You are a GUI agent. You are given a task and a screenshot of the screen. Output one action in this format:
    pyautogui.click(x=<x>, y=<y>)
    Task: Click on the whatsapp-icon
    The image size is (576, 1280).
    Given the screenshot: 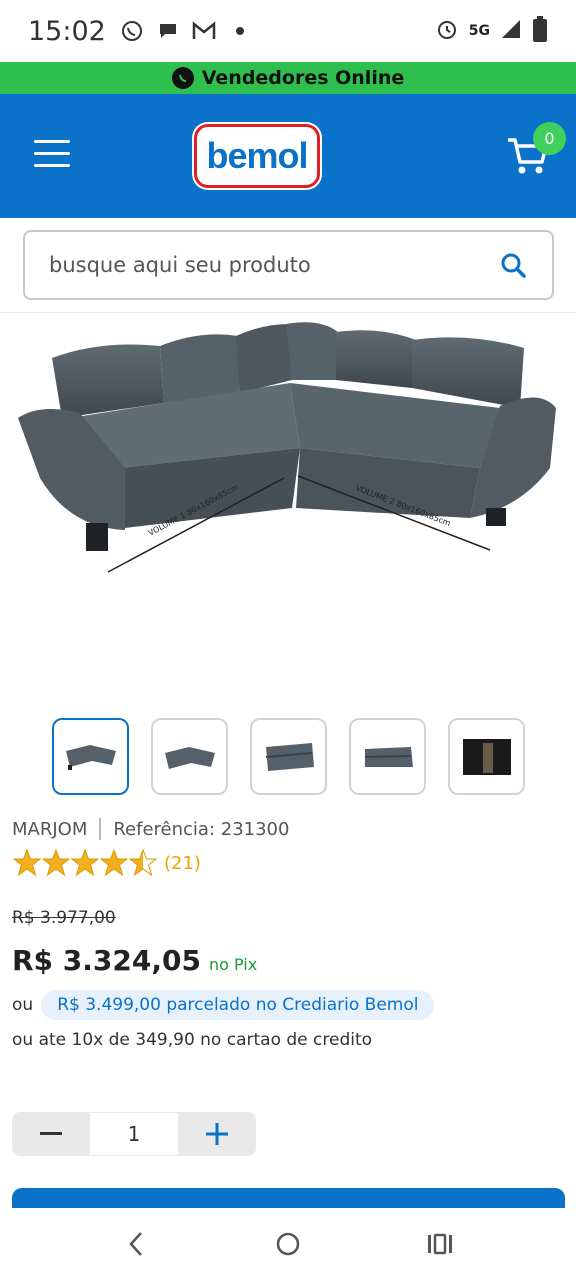 What is the action you would take?
    pyautogui.click(x=182, y=78)
    